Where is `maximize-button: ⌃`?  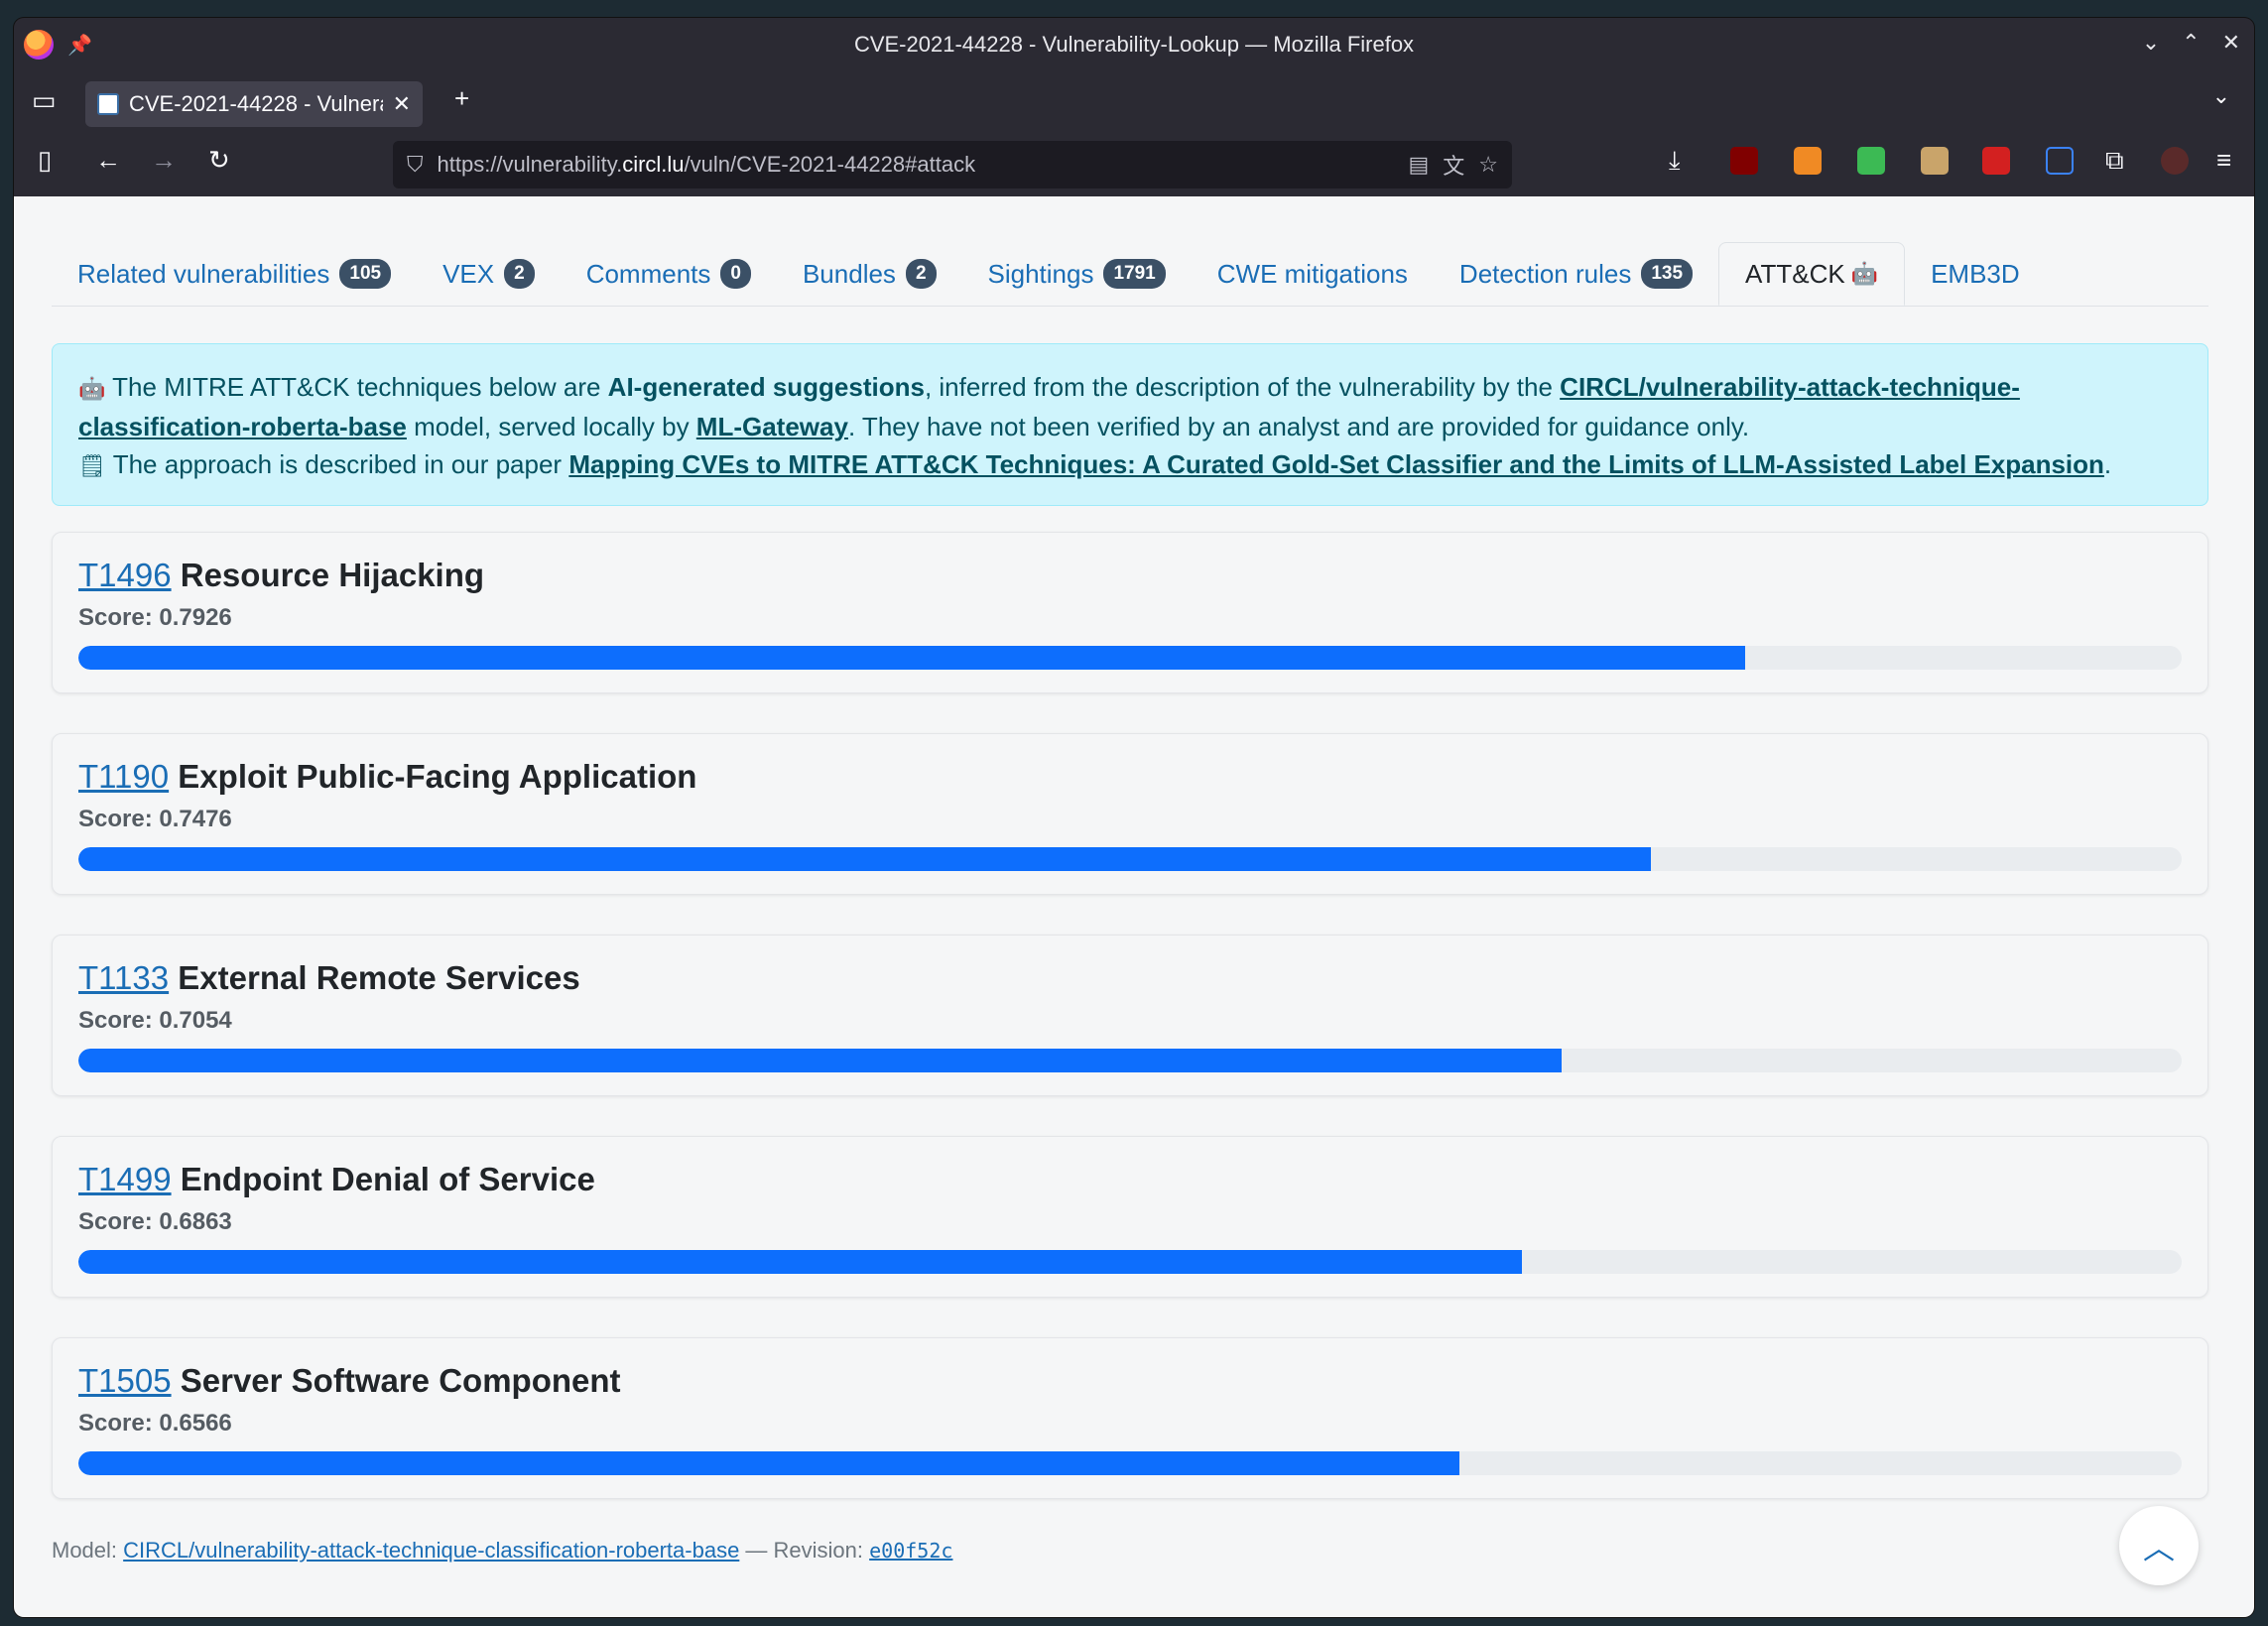
maximize-button: ⌃ is located at coordinates (2191, 43).